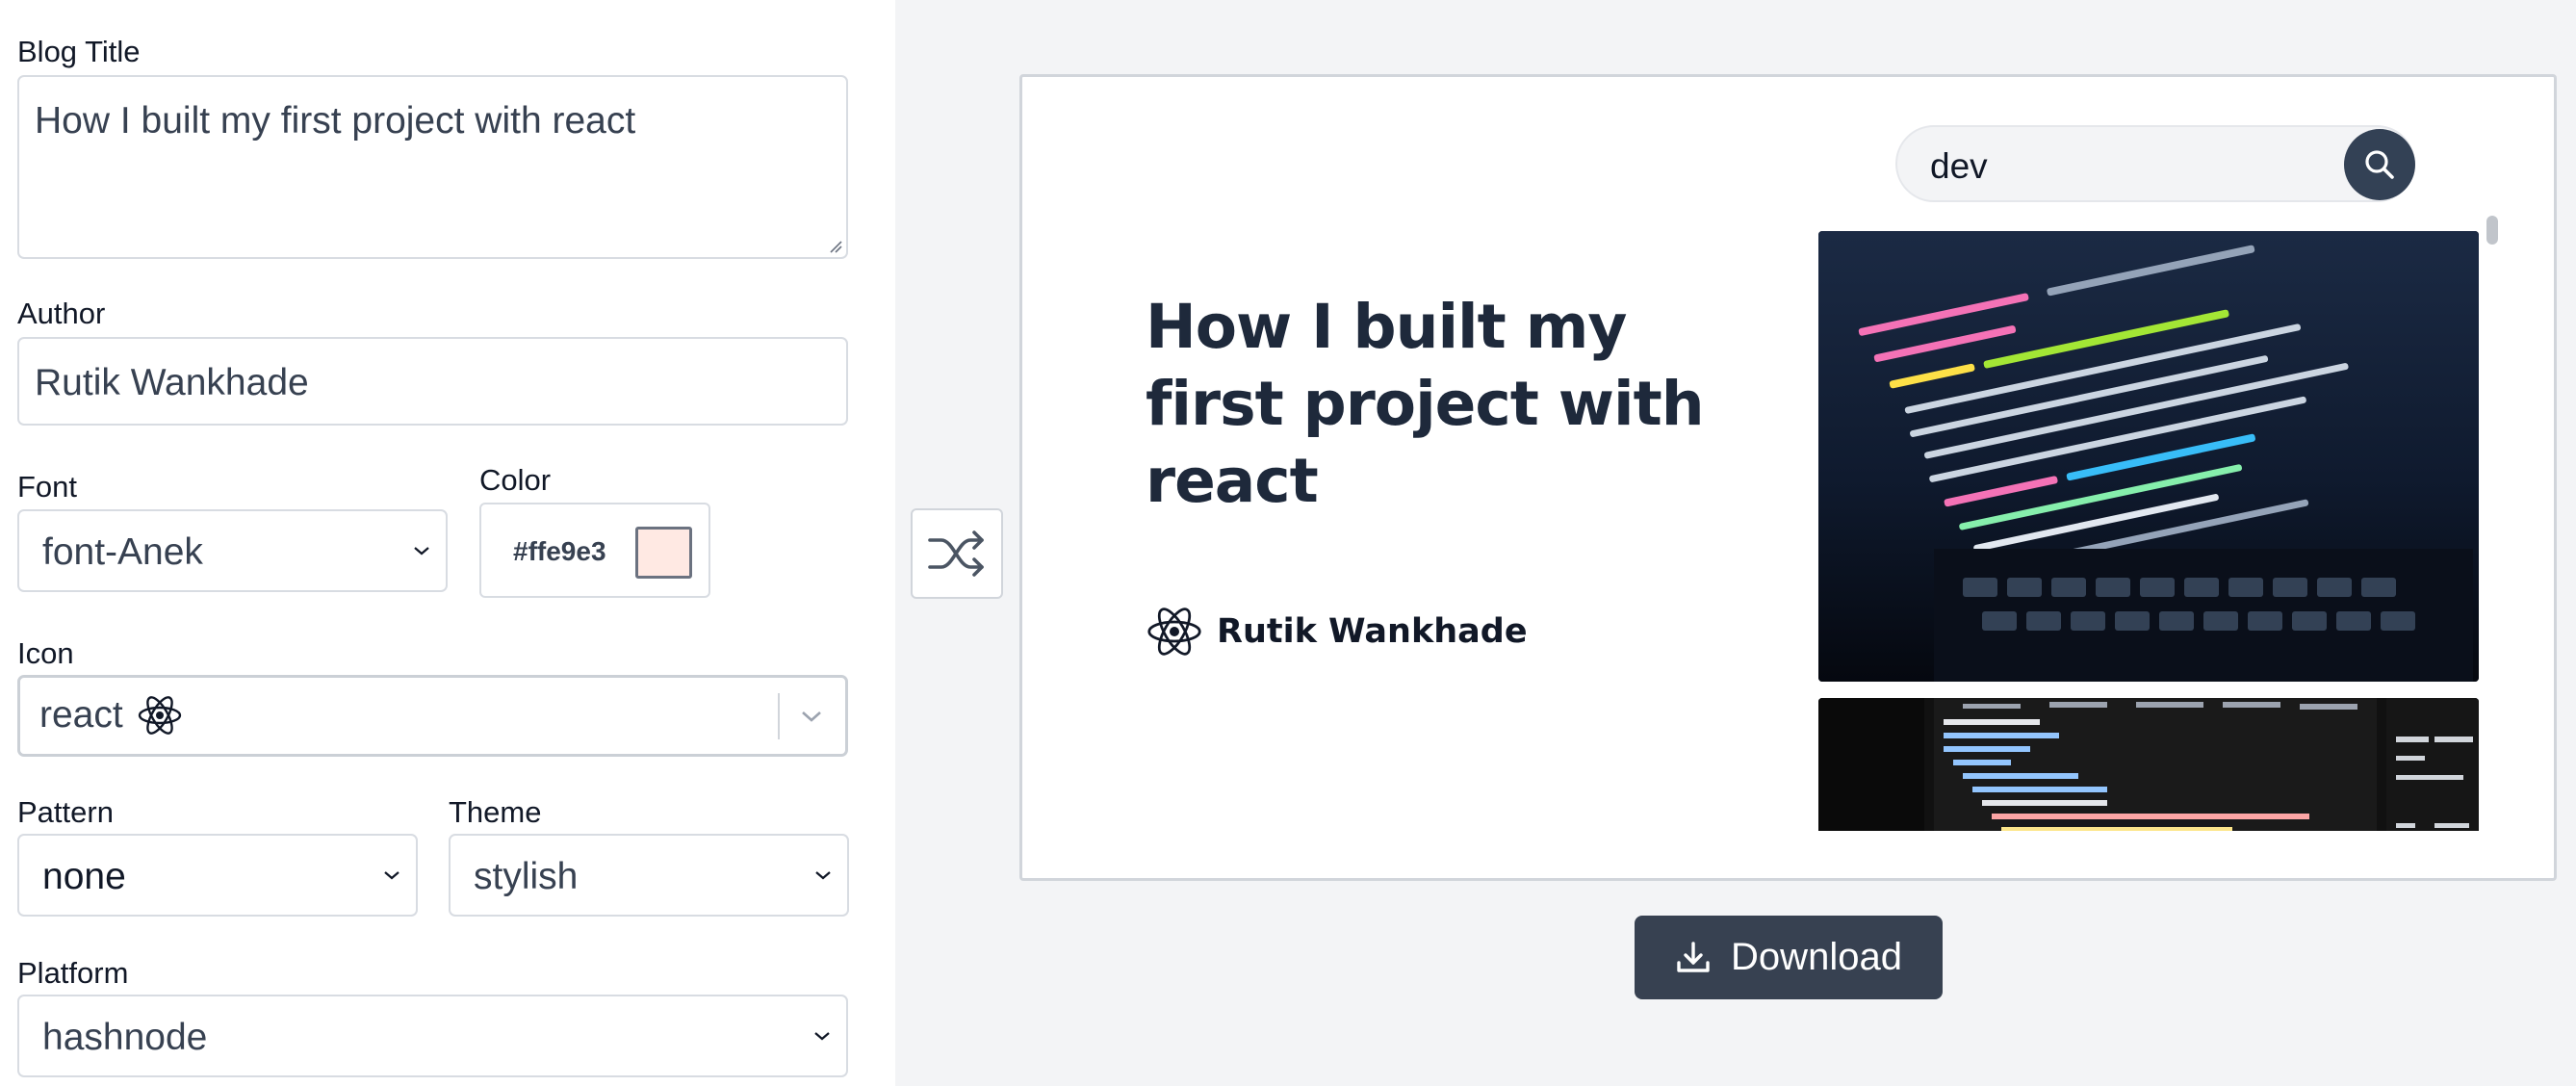  I want to click on pattern-select: none, so click(217, 875).